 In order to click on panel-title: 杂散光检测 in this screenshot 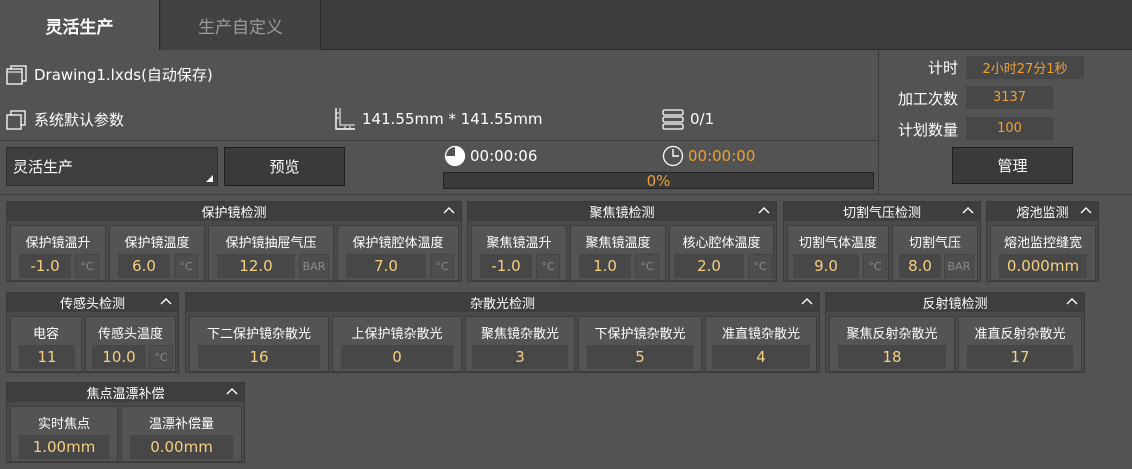, I will do `click(502, 304)`.